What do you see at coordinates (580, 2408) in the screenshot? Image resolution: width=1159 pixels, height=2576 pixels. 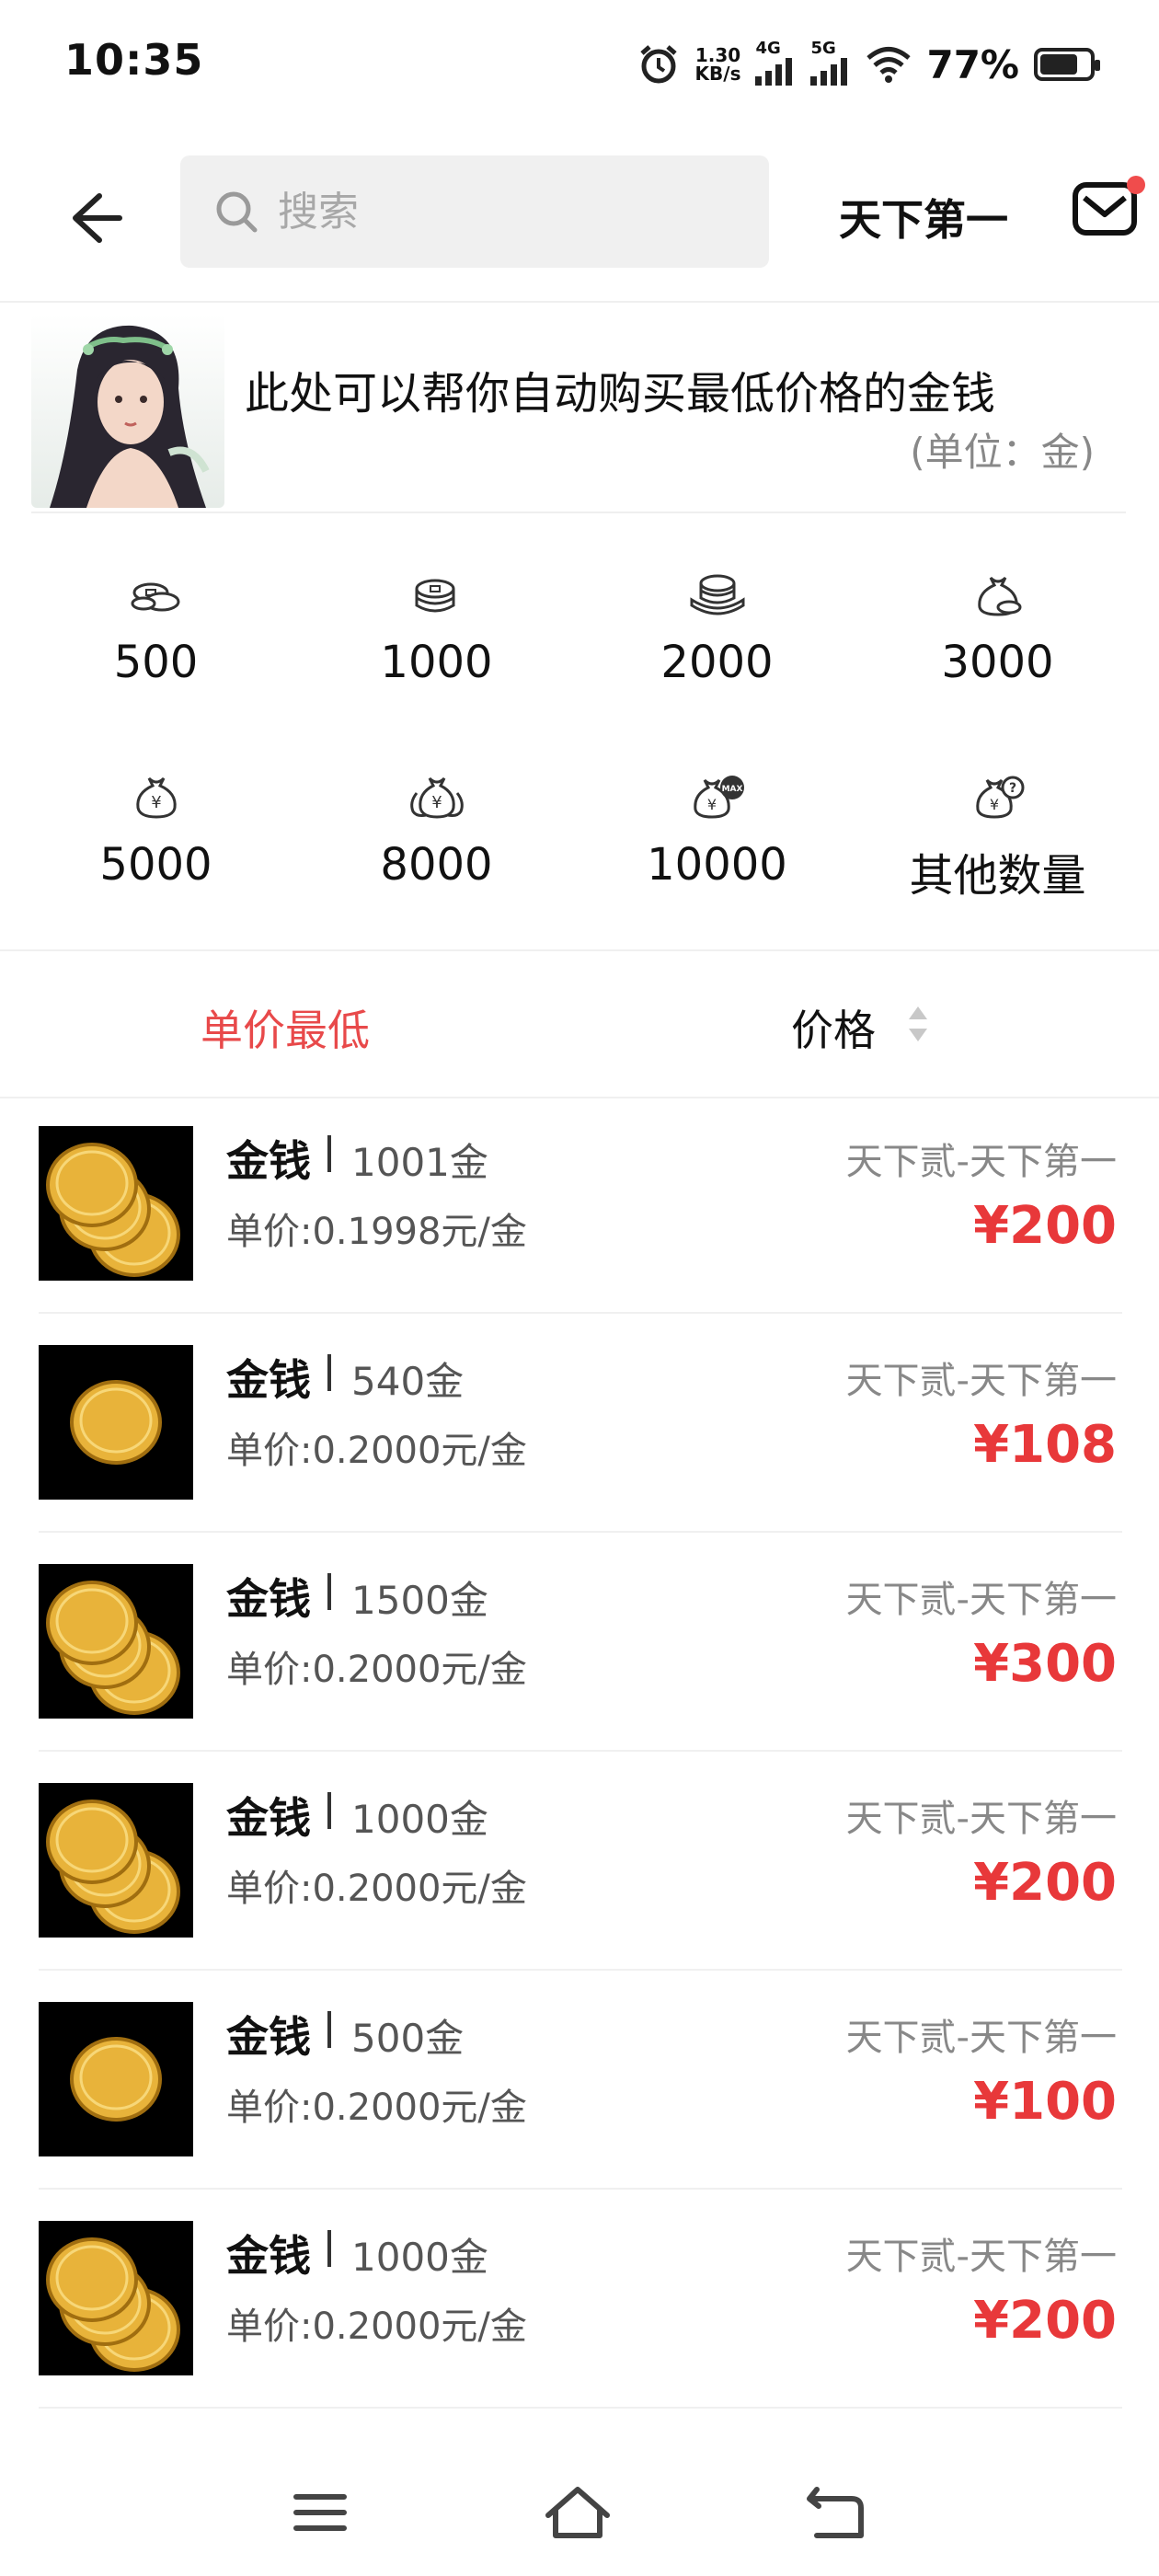 I see `row-divider` at bounding box center [580, 2408].